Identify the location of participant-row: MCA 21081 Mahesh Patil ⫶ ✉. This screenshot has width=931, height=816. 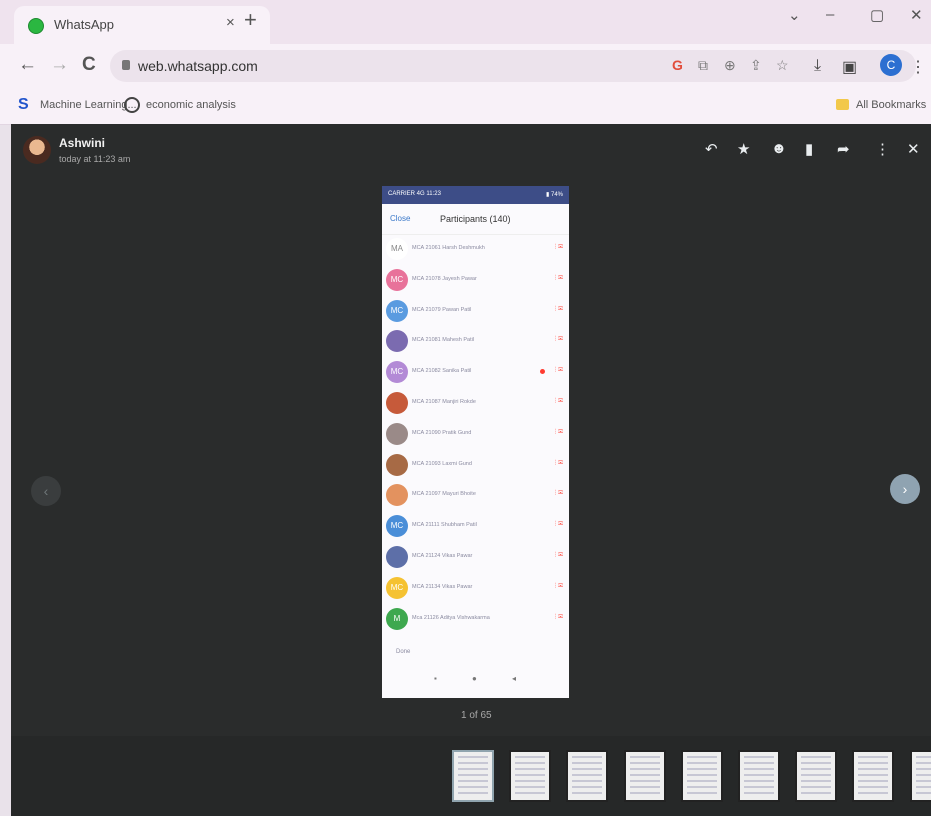
(475, 342).